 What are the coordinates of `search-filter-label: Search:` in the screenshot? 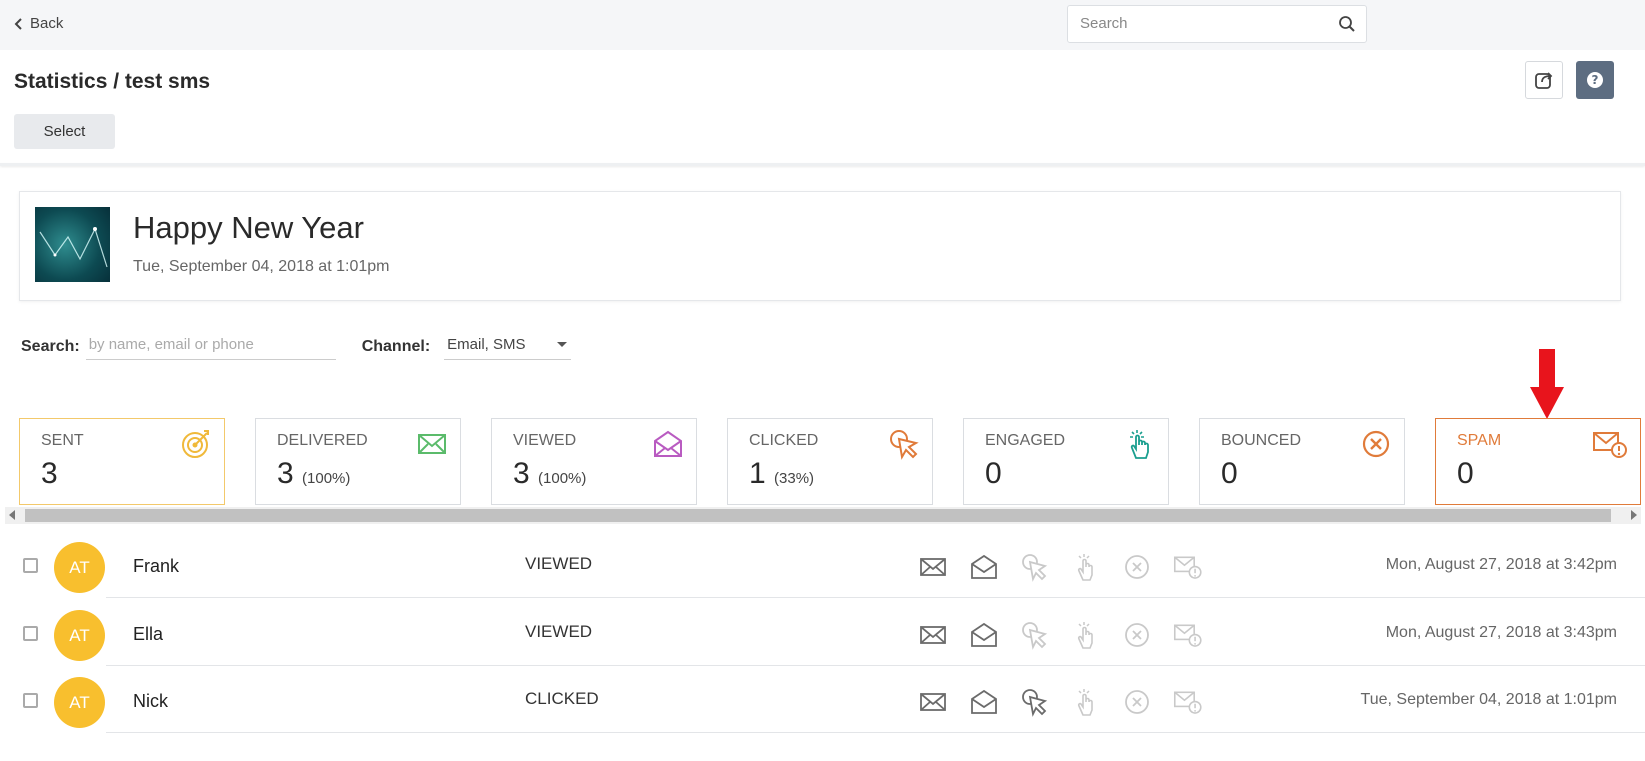 It's located at (50, 346).